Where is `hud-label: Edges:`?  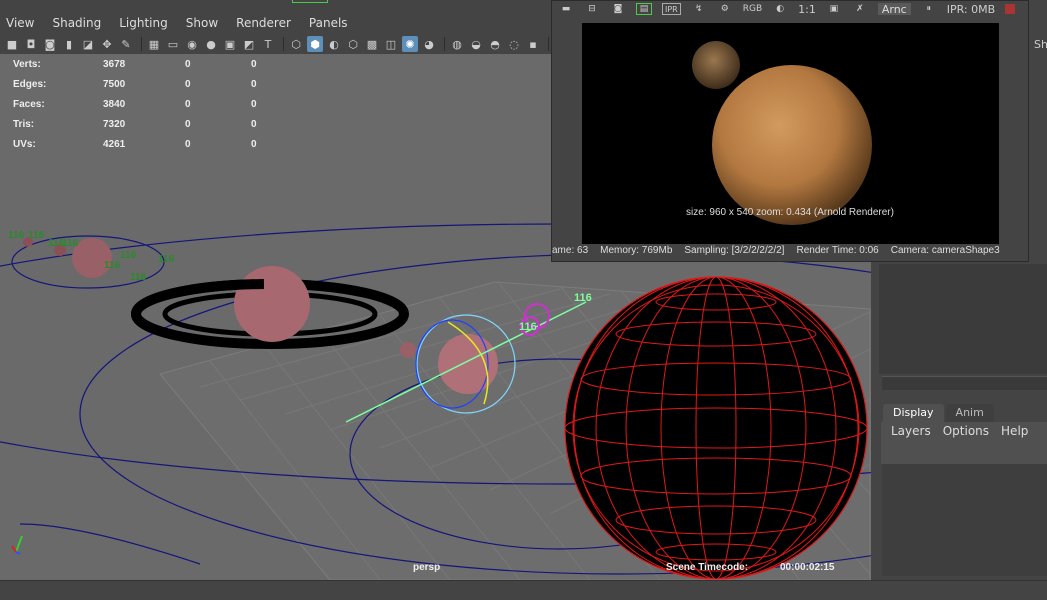 hud-label: Edges: is located at coordinates (30, 84).